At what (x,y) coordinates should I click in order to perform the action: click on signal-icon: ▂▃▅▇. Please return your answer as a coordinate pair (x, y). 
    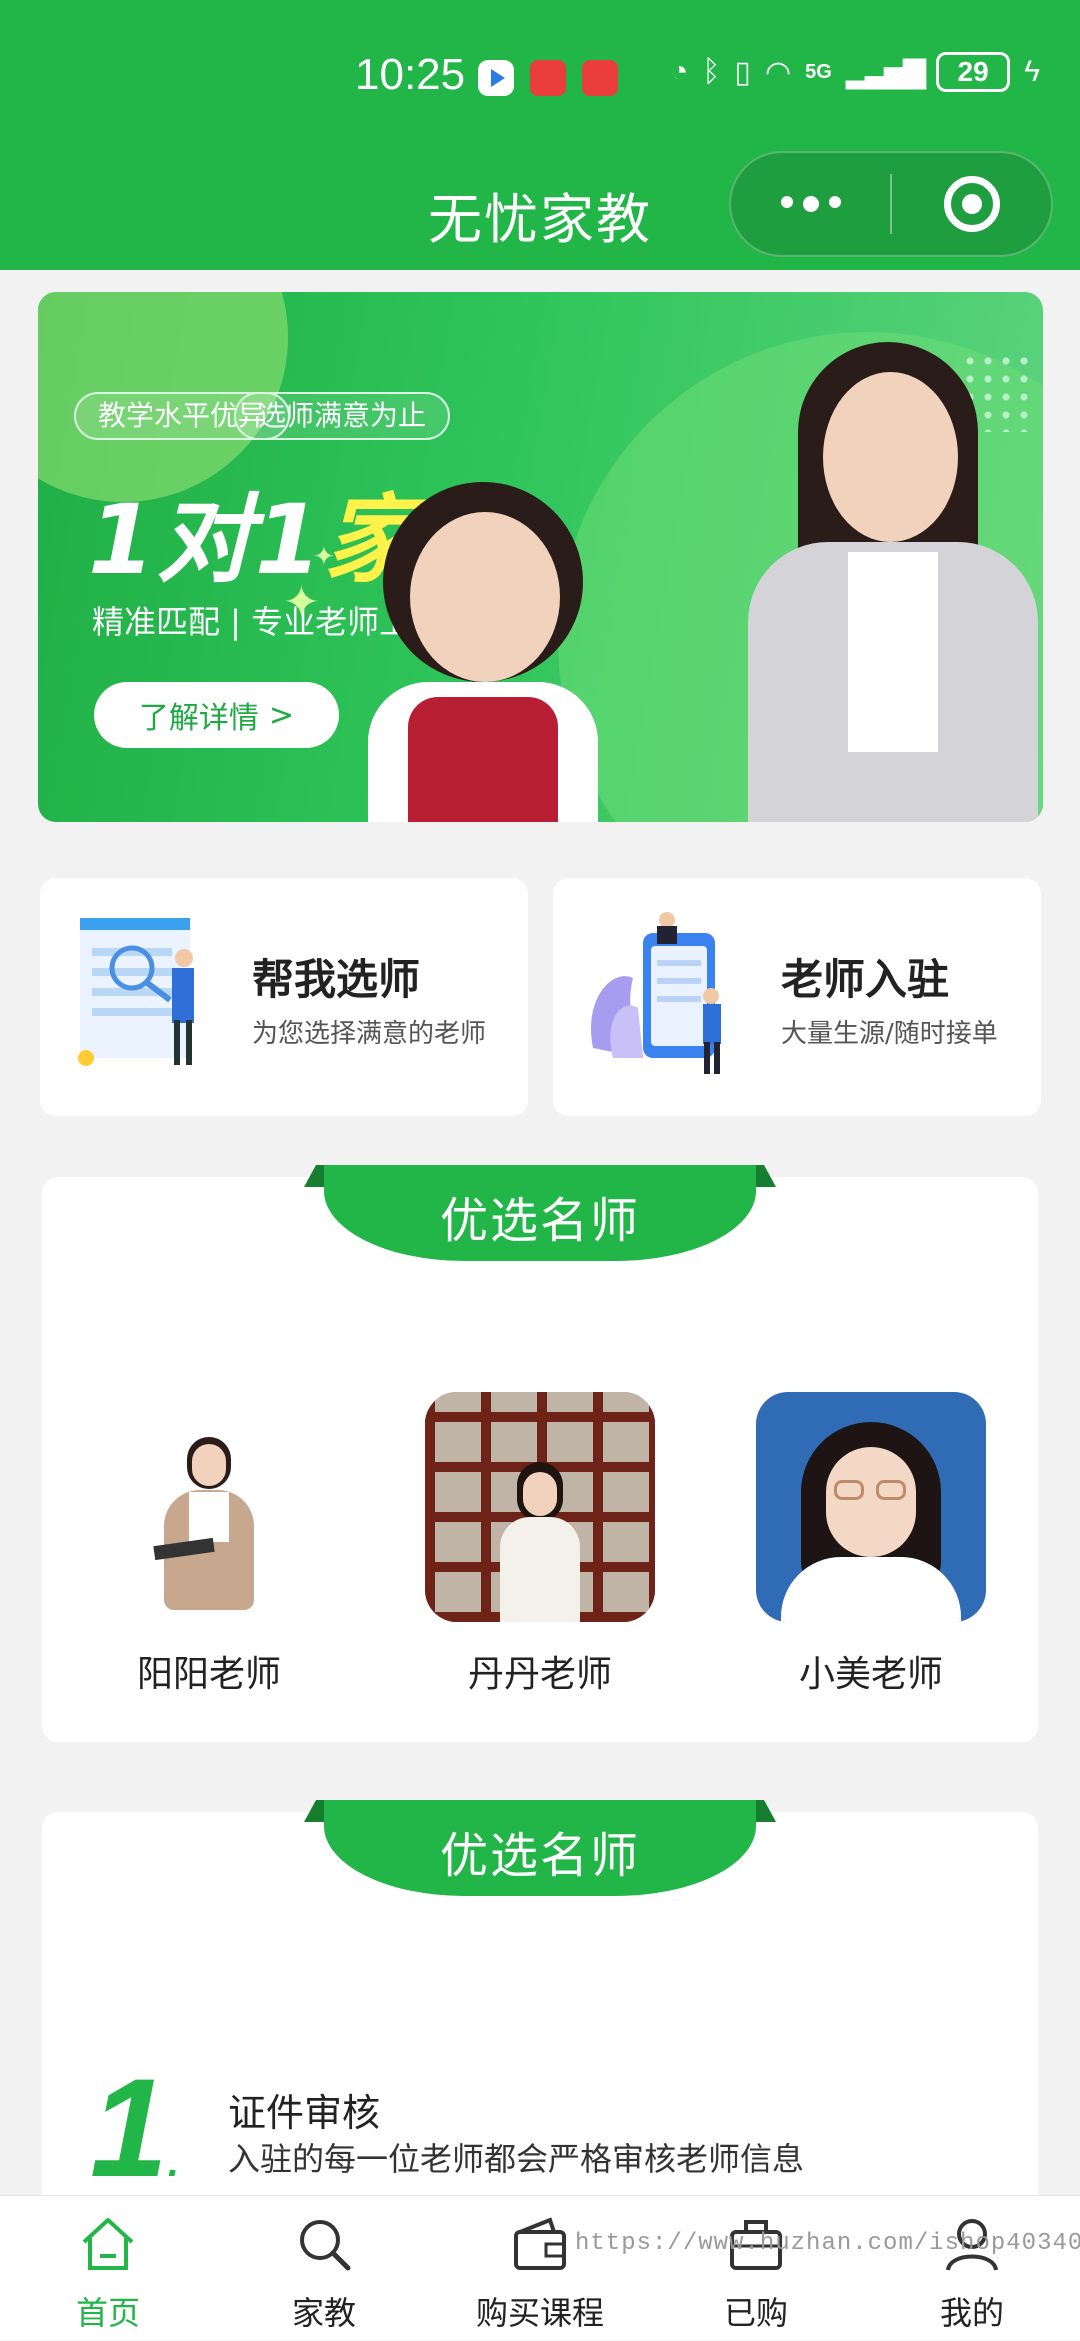
    Looking at the image, I should click on (885, 72).